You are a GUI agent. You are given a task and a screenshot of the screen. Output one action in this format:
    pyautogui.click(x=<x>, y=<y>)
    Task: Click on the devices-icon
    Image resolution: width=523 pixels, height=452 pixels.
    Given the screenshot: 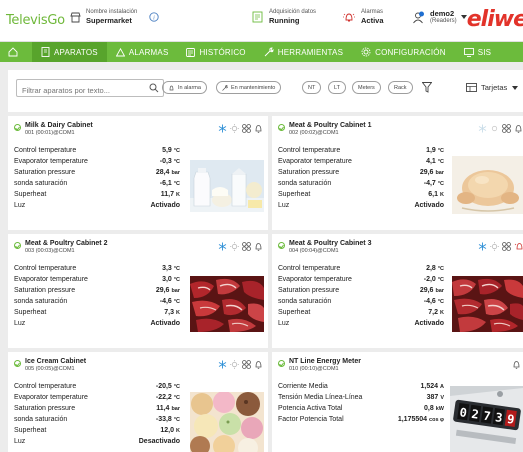 What is the action you would take?
    pyautogui.click(x=45, y=52)
    